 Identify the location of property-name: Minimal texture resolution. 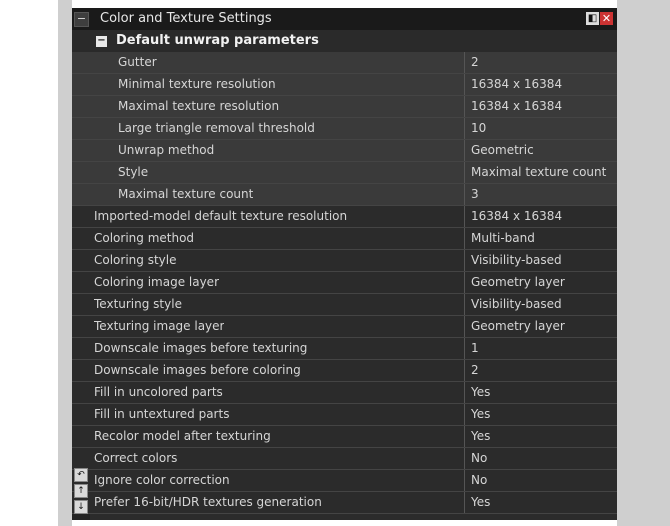
(197, 84).